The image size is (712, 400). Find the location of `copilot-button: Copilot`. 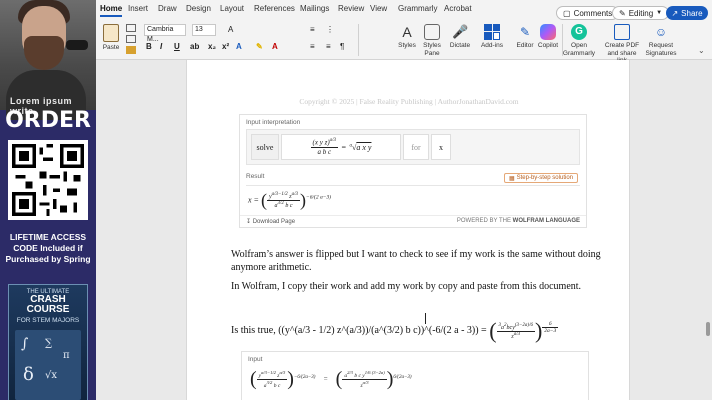

copilot-button: Copilot is located at coordinates (548, 36).